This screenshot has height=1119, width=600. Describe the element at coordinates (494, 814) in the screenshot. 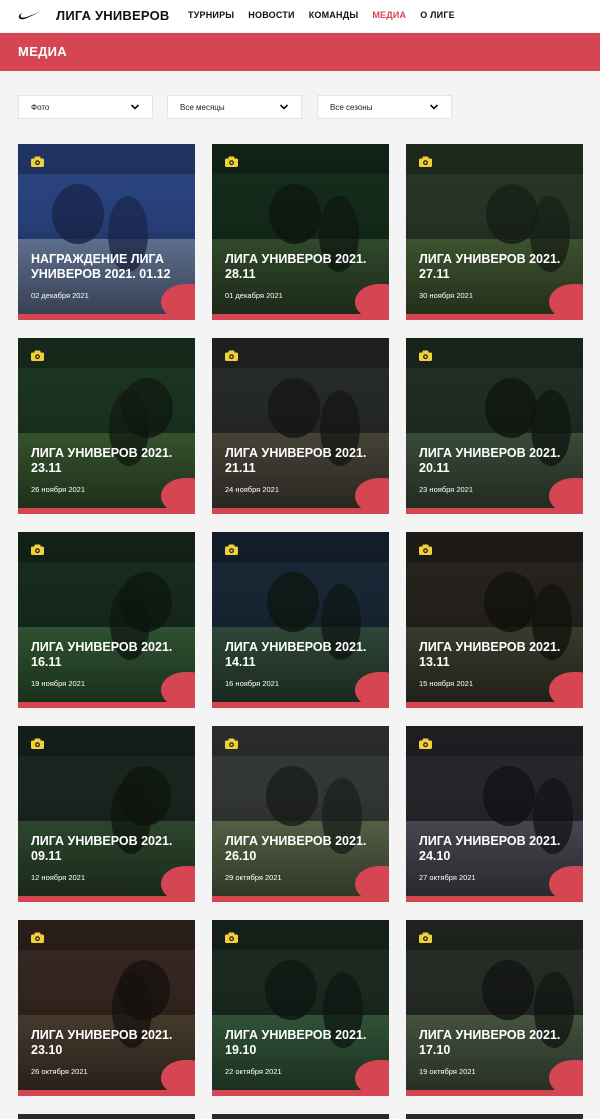

I see `media-card: ЛИГА УНИВЕРОВ 2021. 24.10 27 октября 2021` at that location.